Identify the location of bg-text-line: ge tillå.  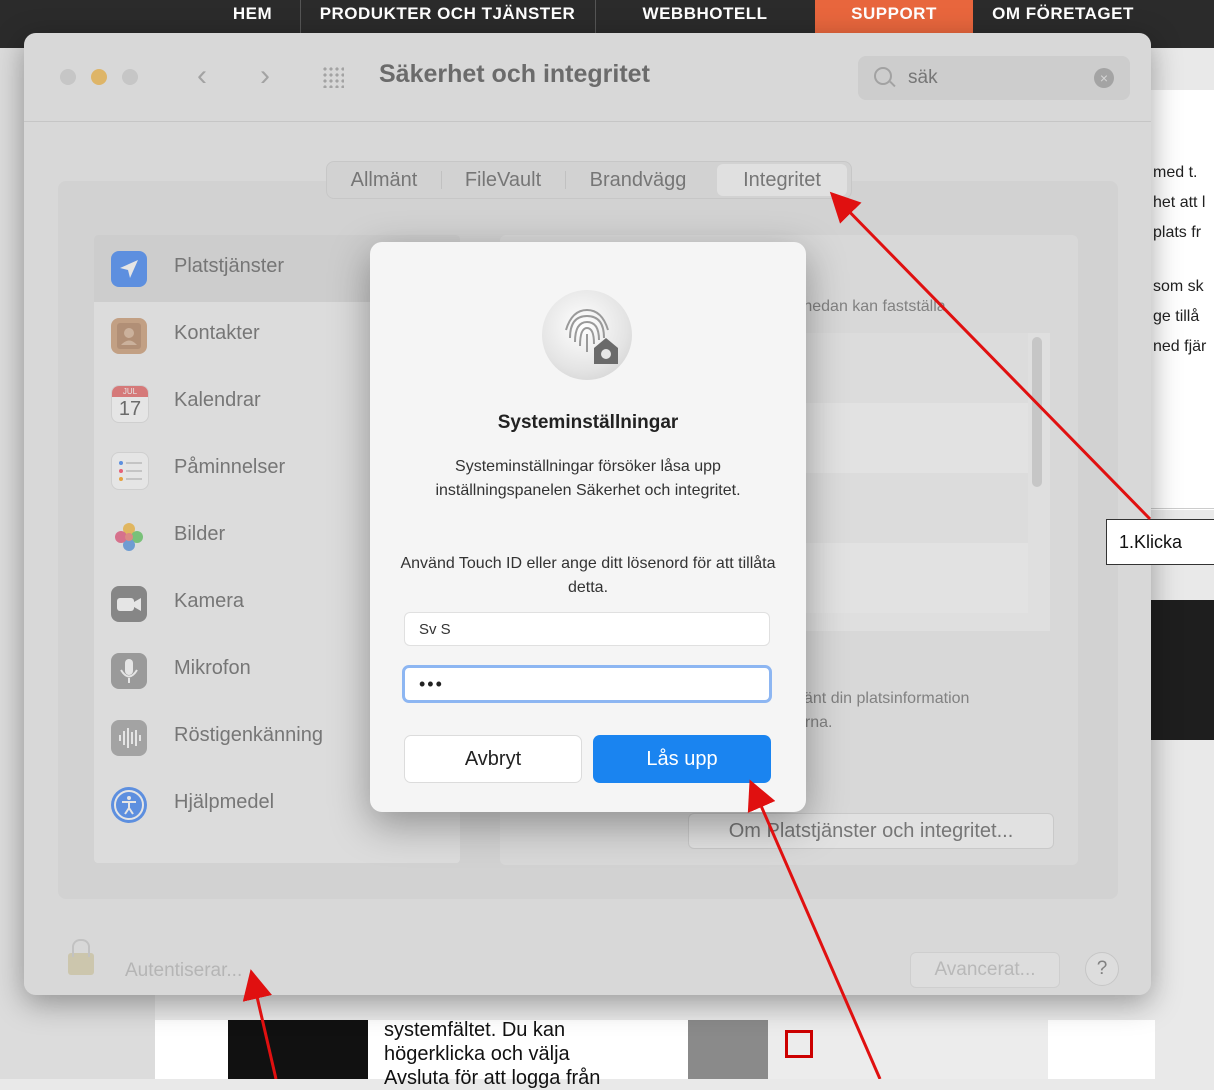
(1176, 316).